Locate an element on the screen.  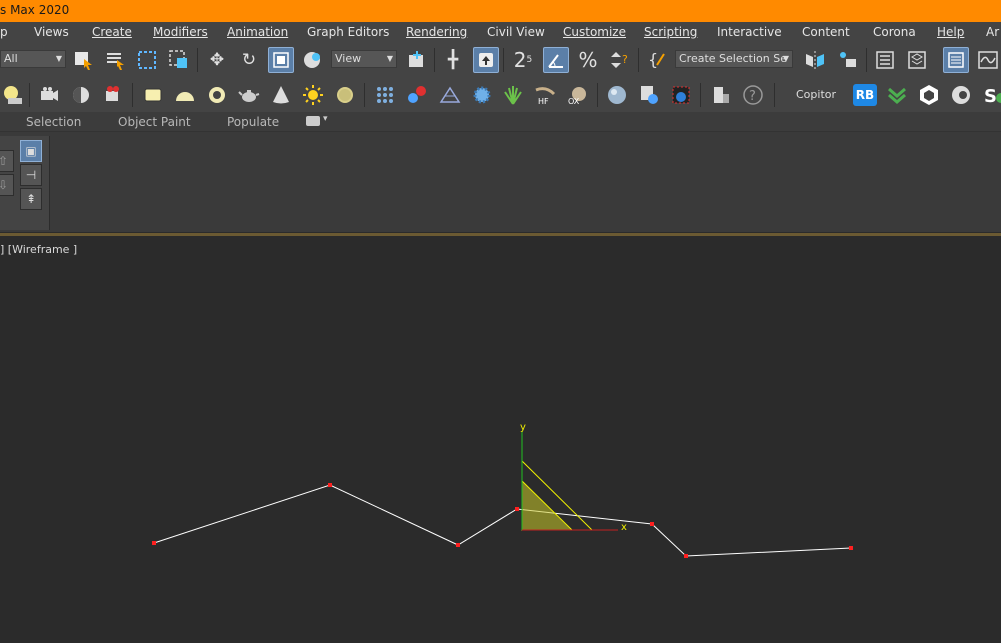
ribbon-tab-object-paint: Object Paint is located at coordinates (154, 122).